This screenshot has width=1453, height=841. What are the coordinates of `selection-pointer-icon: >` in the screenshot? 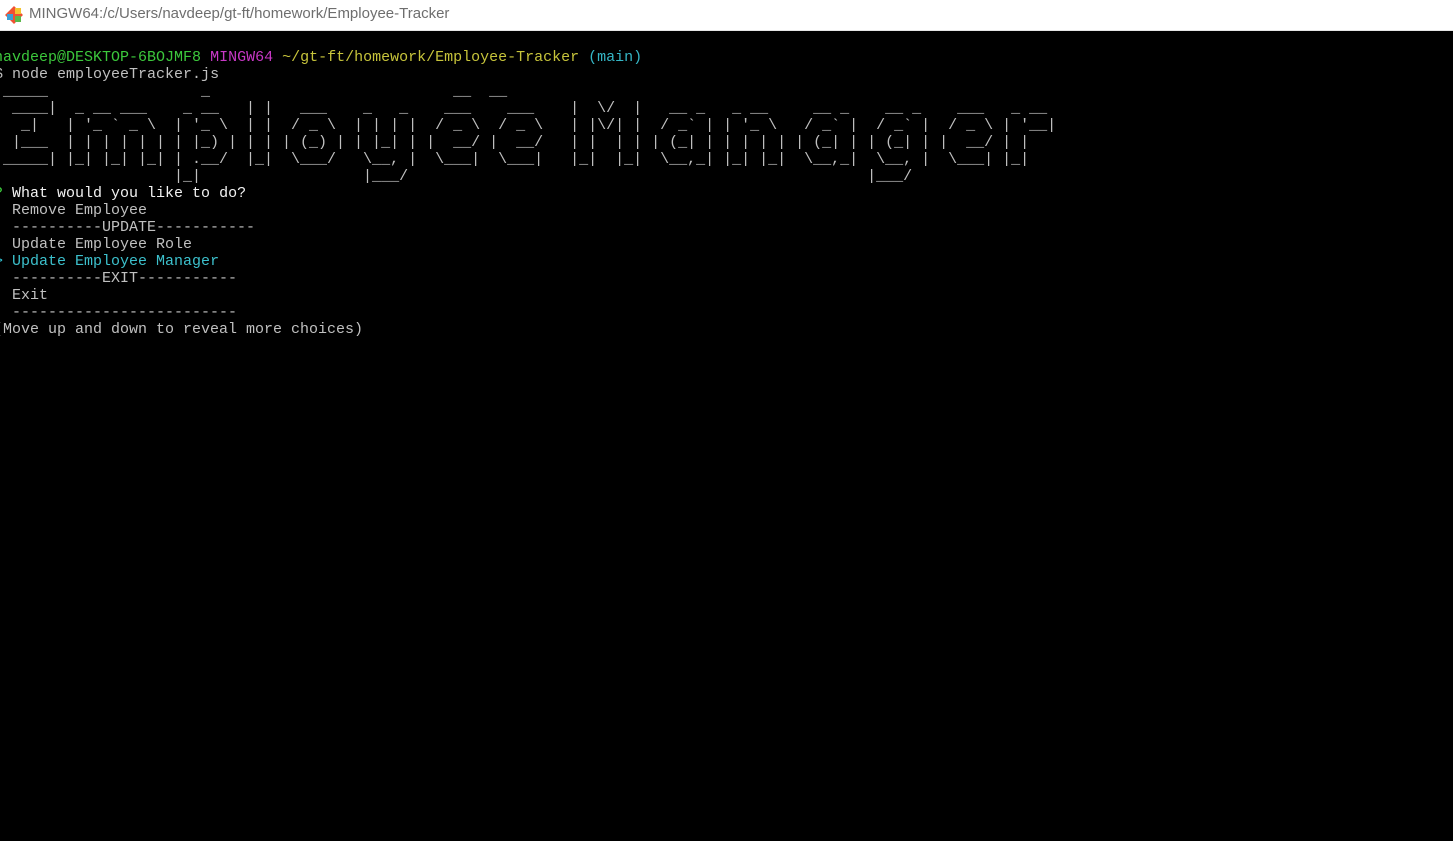 It's located at (1, 261).